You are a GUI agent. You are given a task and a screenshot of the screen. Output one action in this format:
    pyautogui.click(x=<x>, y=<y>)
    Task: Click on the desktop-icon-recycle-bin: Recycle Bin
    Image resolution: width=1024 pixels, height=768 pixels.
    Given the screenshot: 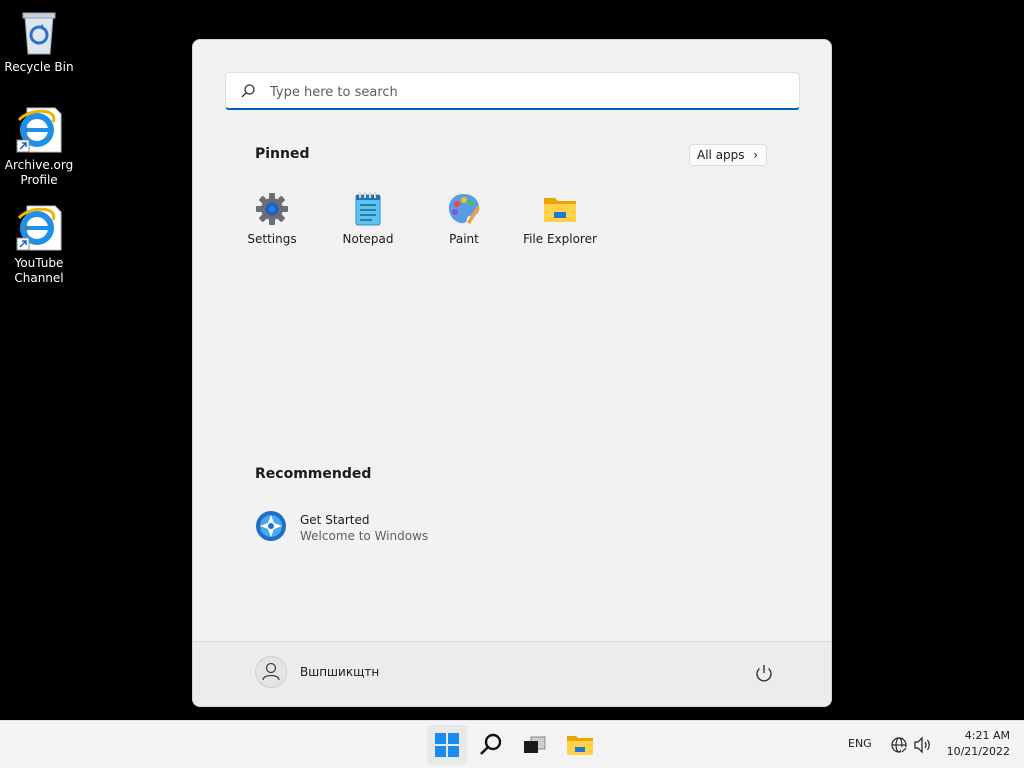 What is the action you would take?
    pyautogui.click(x=39, y=41)
    